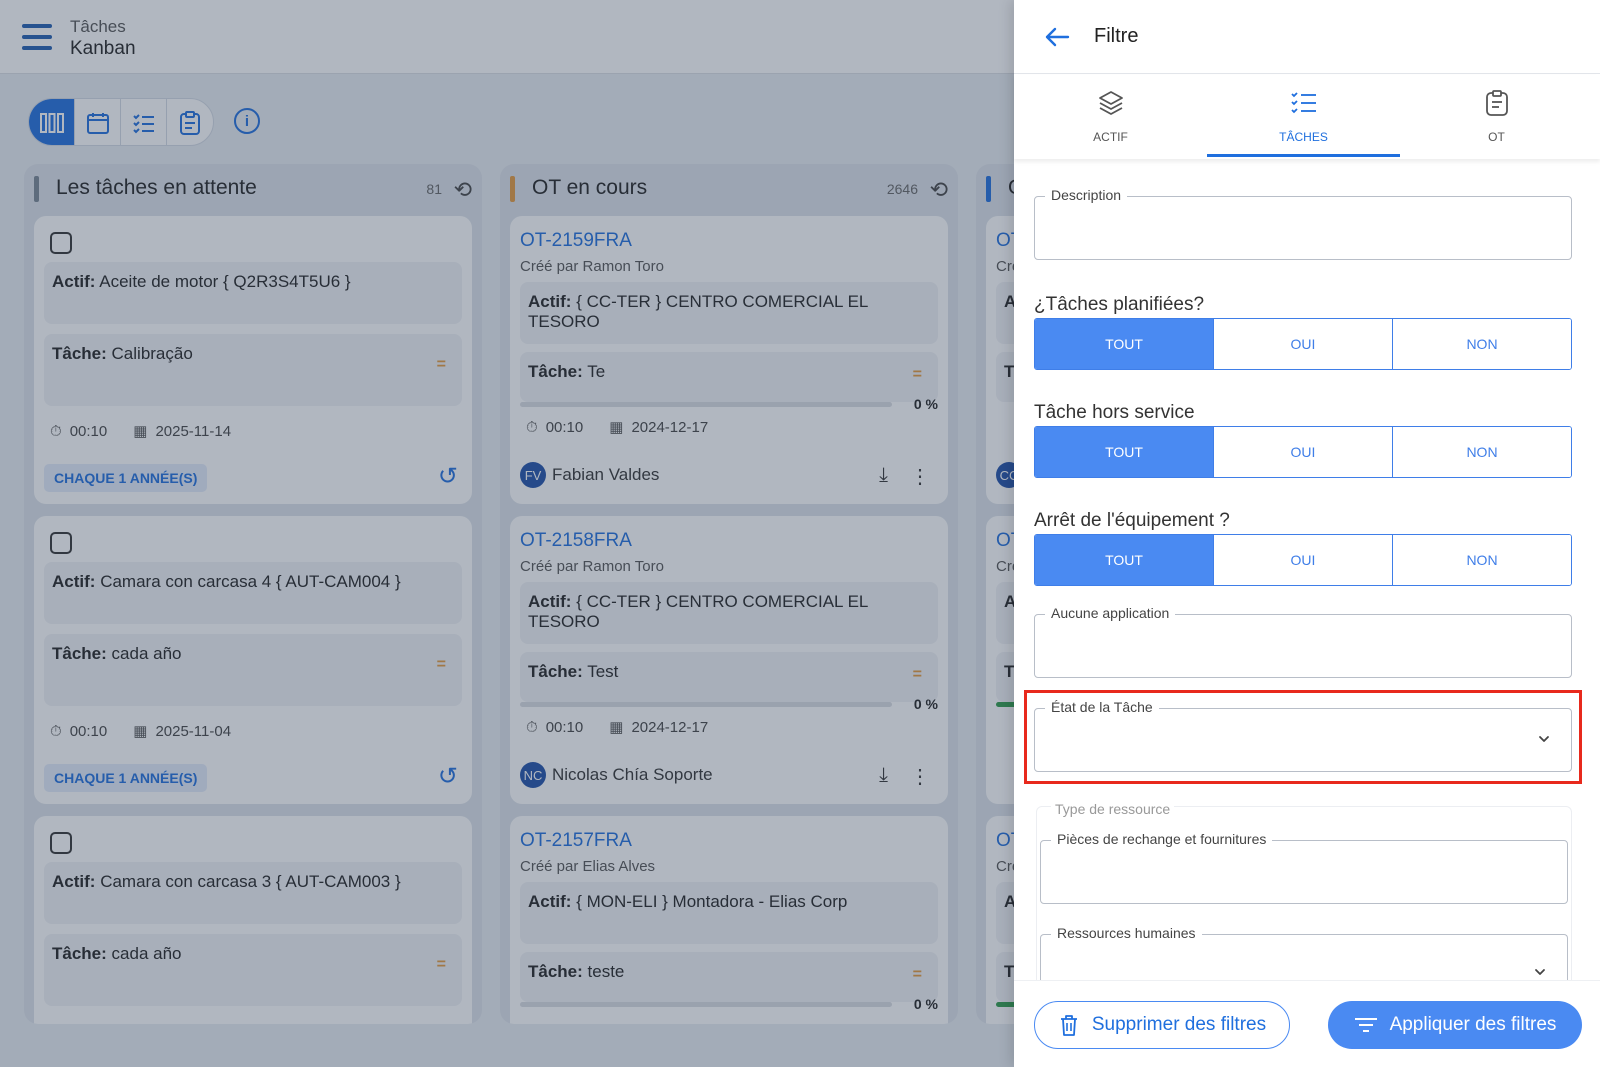 The width and height of the screenshot is (1600, 1067). I want to click on planned-tasks-label: ¿Tâches planifiées?, so click(1119, 304).